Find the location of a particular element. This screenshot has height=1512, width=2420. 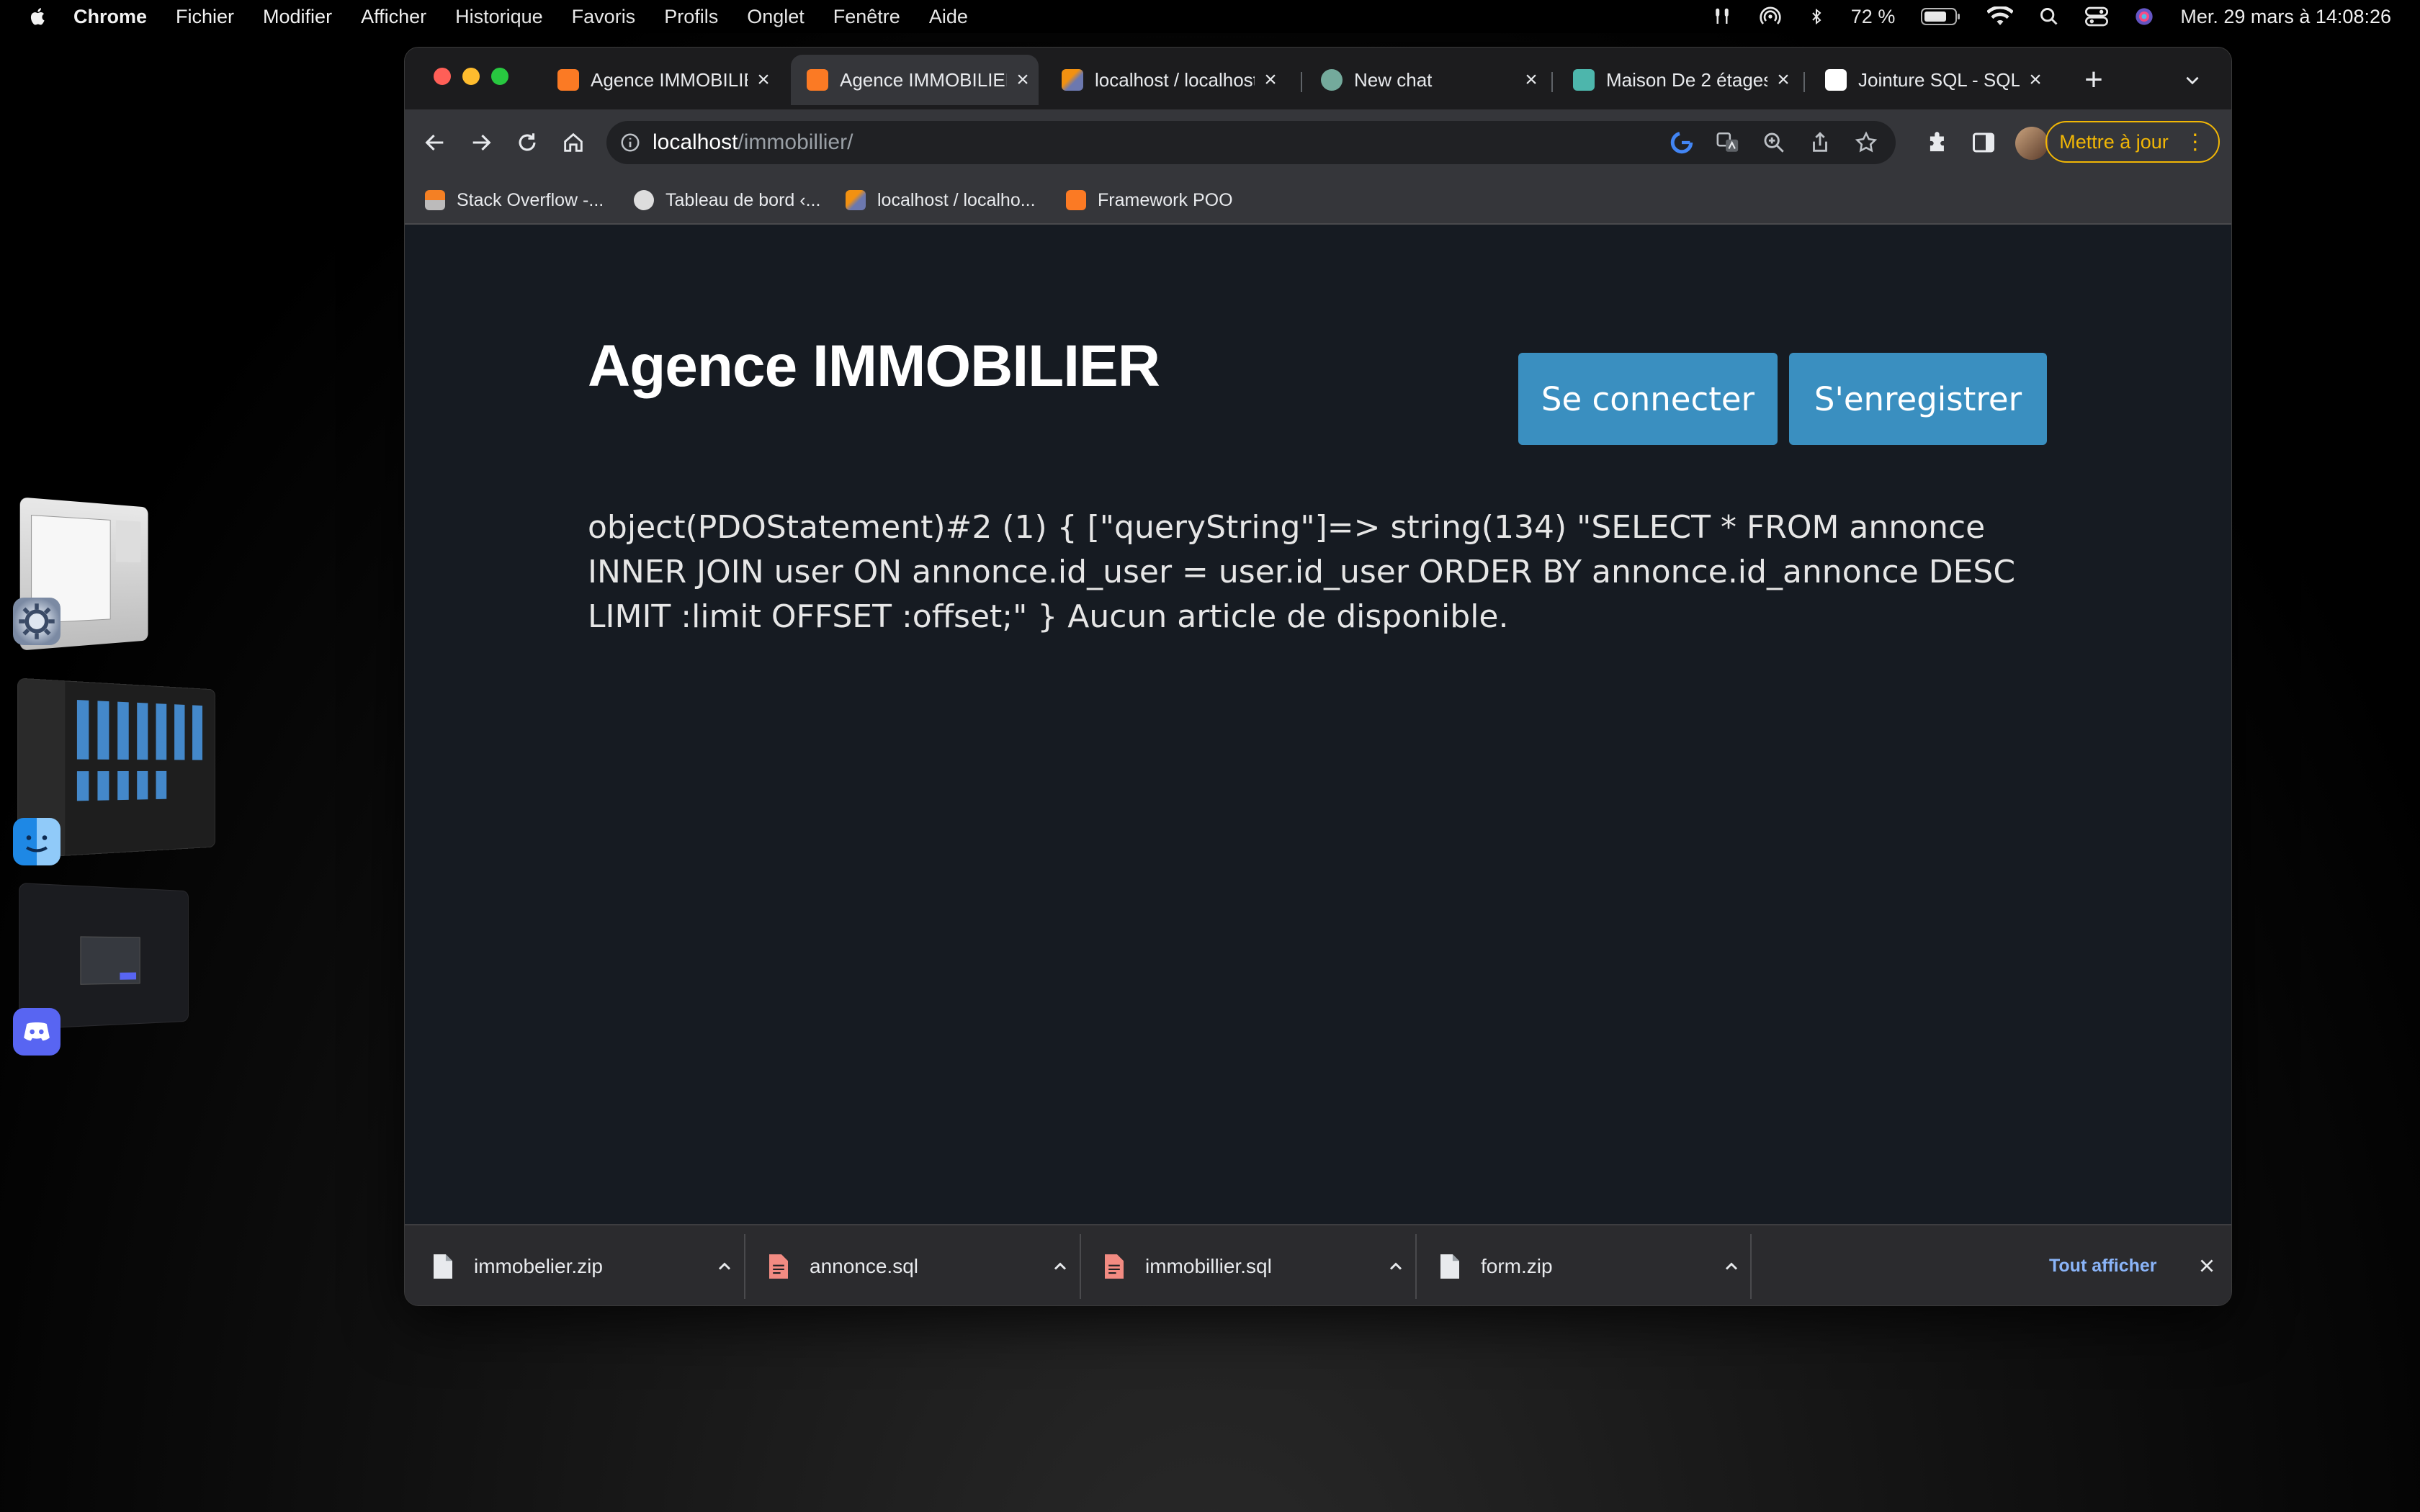

tab-new-chat: New chat × is located at coordinates (1426, 80).